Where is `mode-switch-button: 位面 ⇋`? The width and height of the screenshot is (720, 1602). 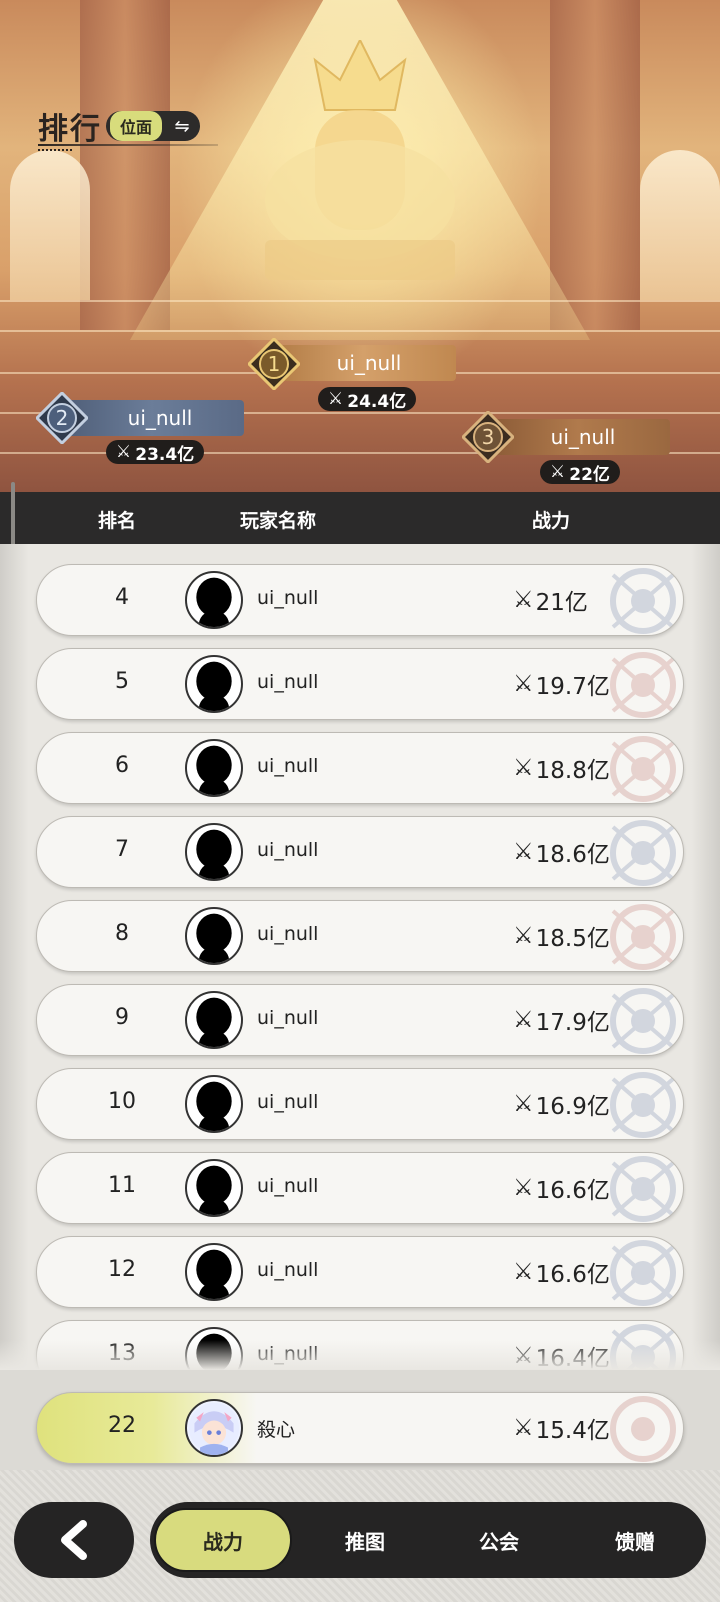
mode-switch-button: 位面 ⇋ is located at coordinates (153, 126).